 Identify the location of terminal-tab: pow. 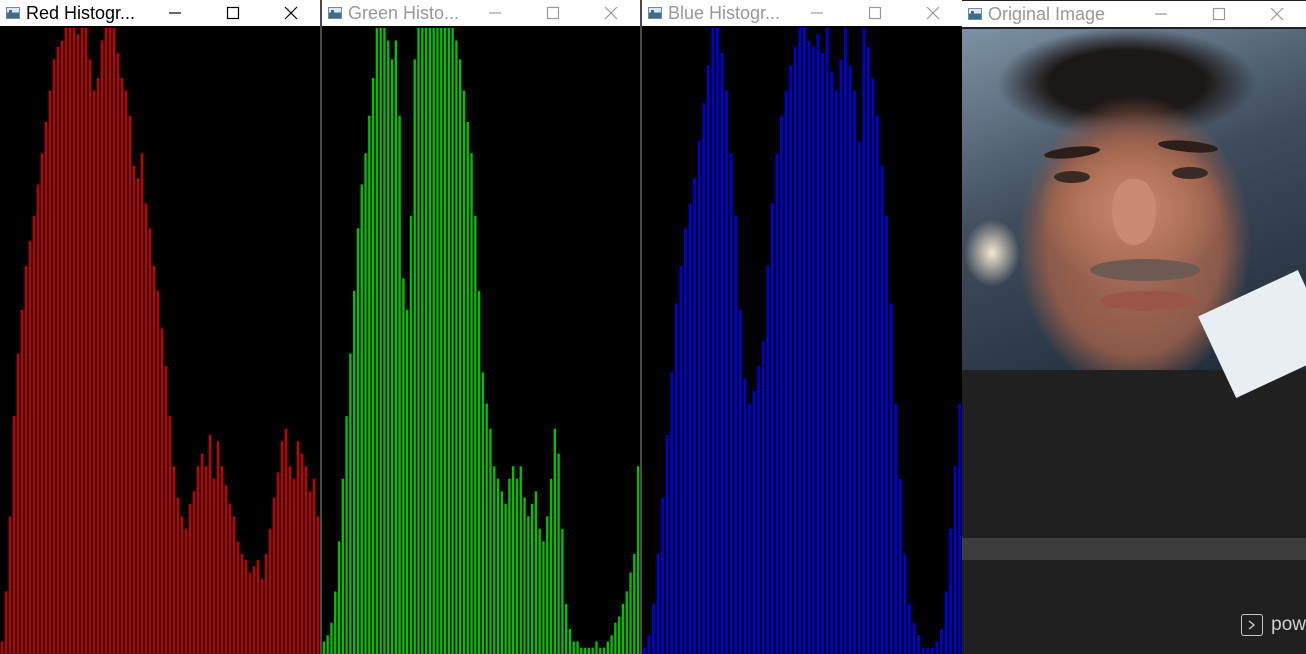
(1273, 625).